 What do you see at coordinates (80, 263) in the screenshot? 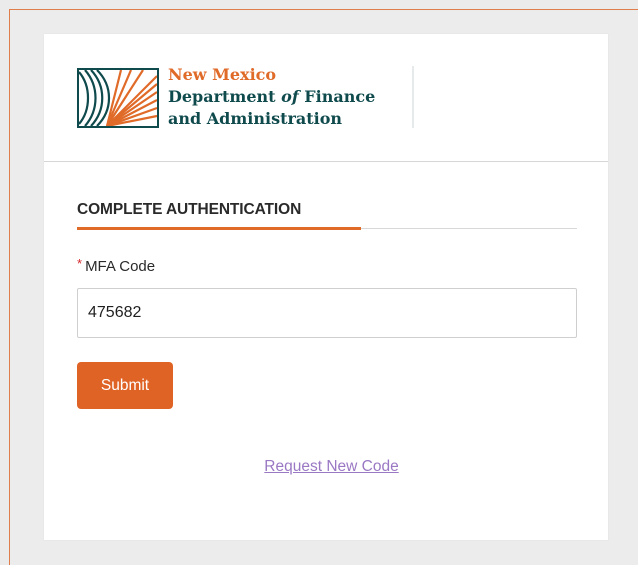
I see `required-marker: *` at bounding box center [80, 263].